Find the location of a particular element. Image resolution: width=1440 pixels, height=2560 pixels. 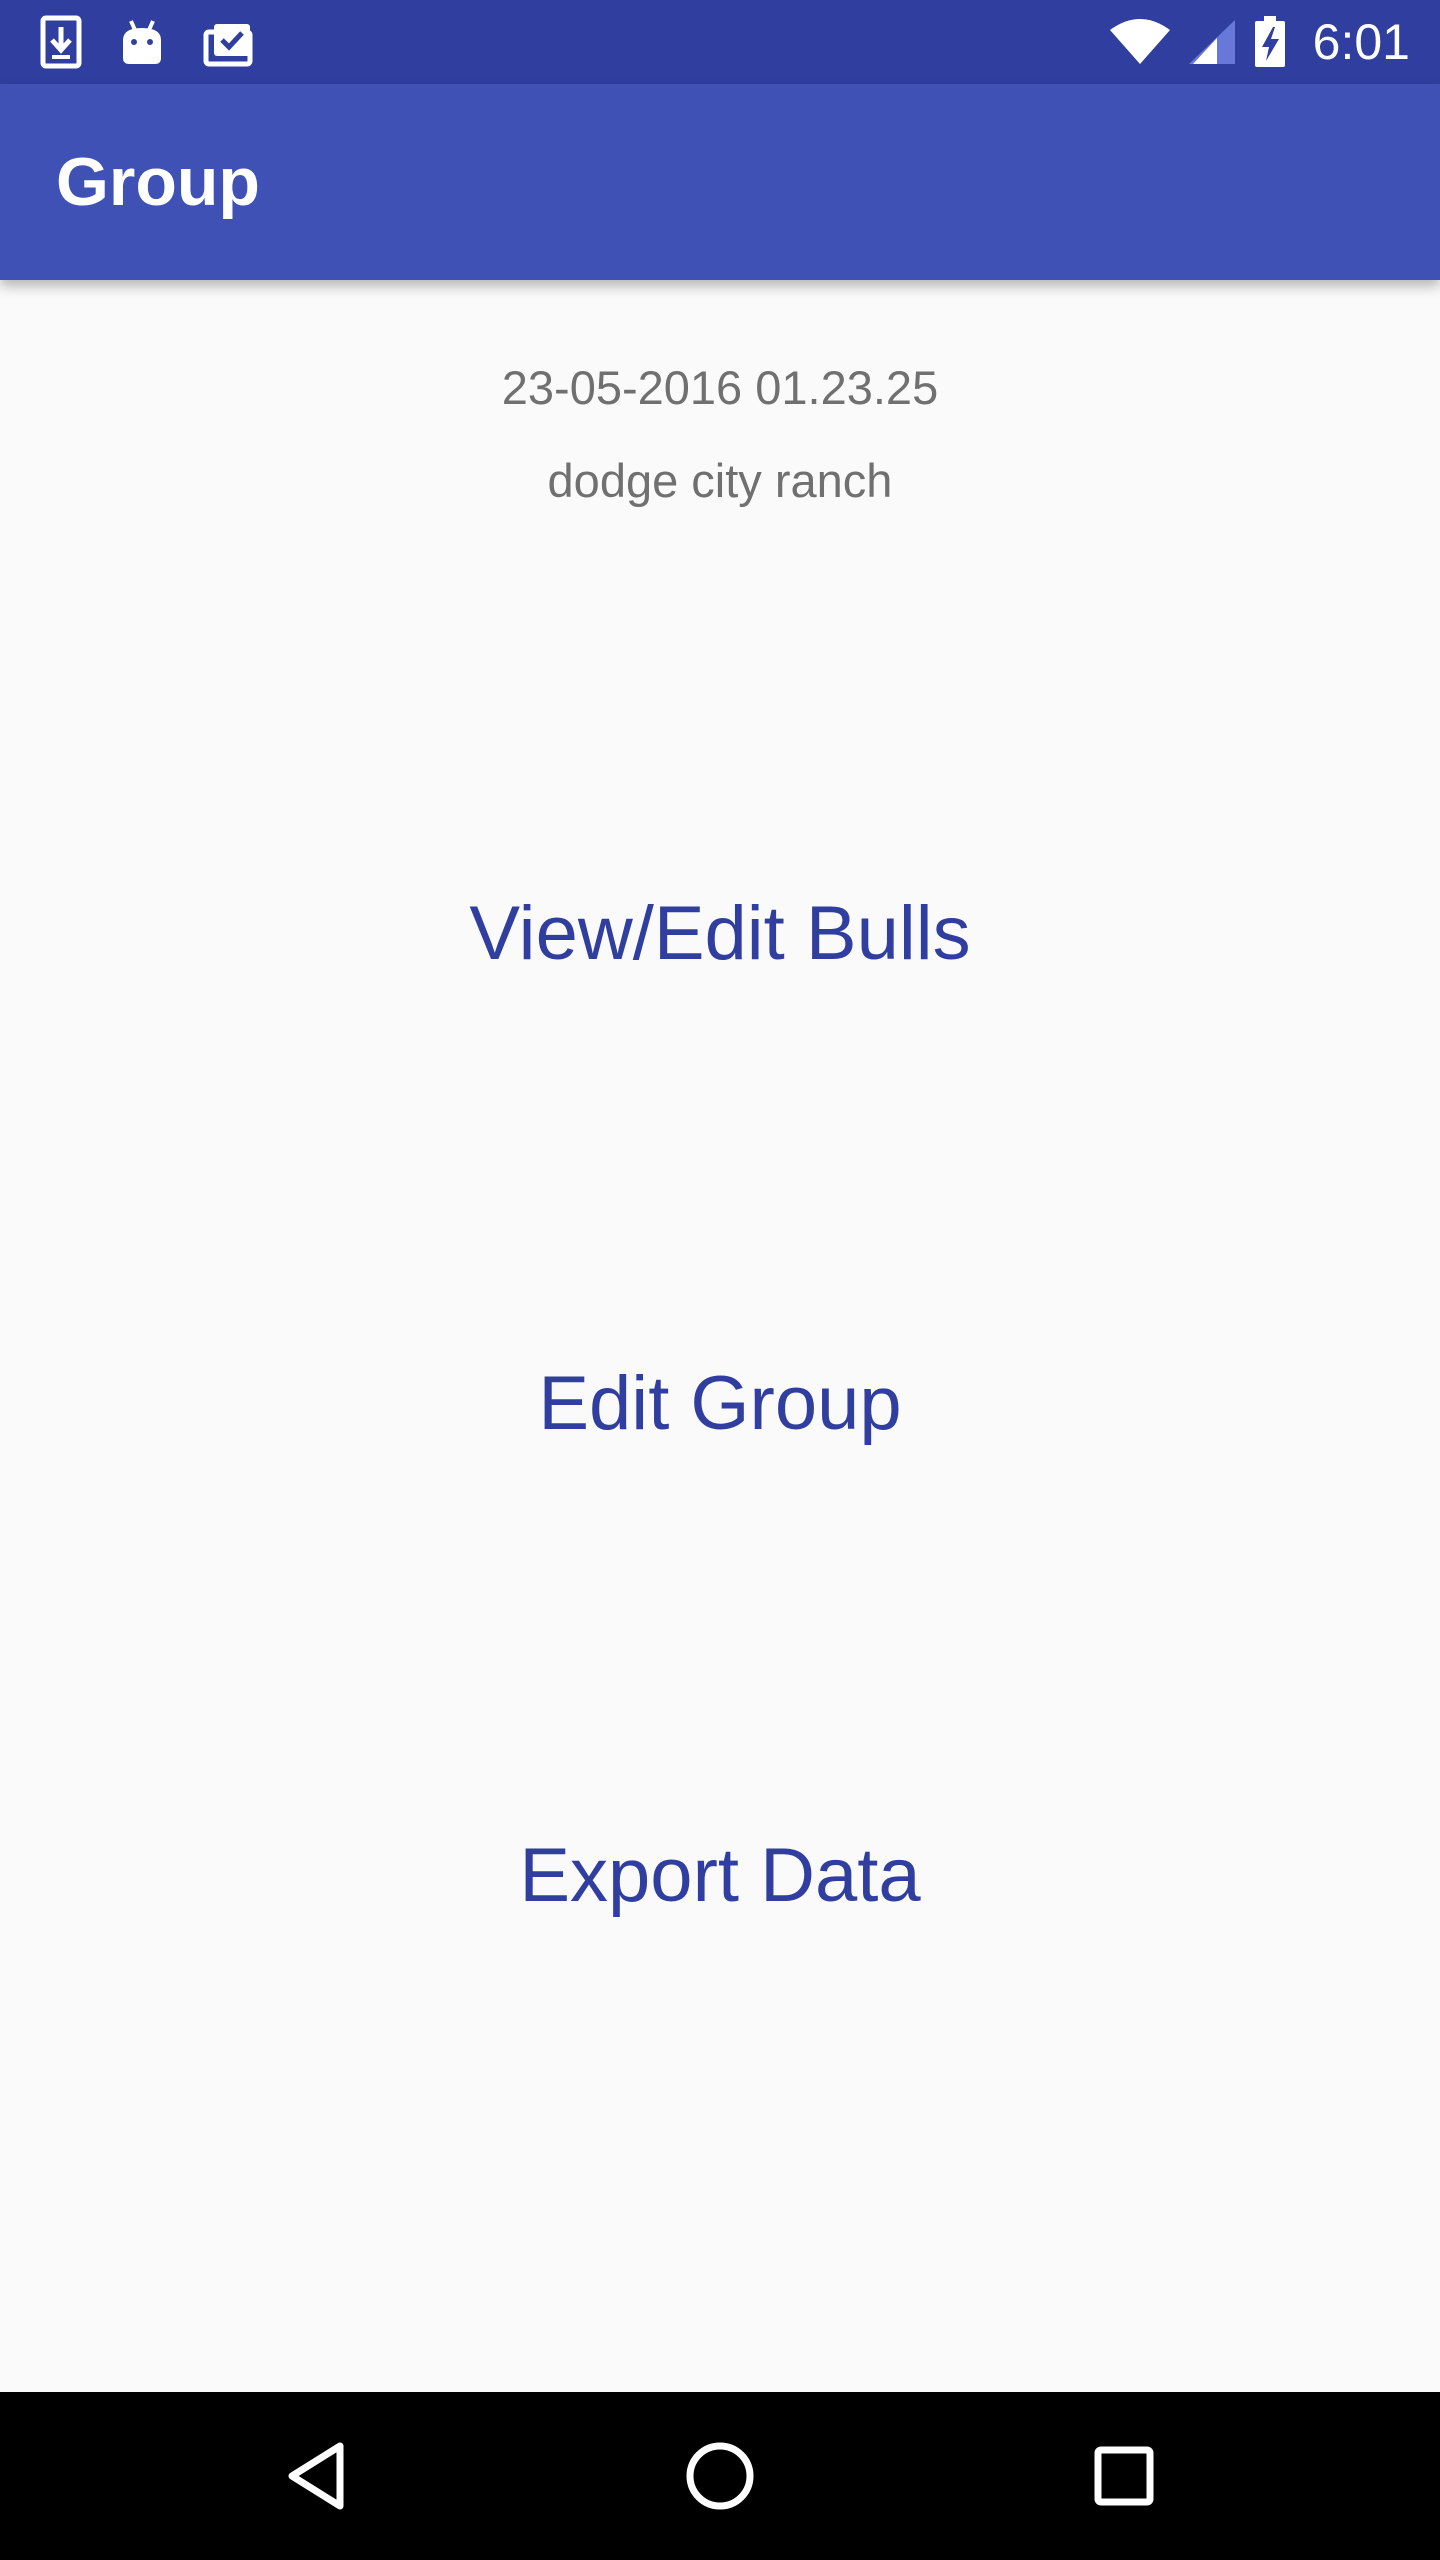

wifi-icon is located at coordinates (1140, 42).